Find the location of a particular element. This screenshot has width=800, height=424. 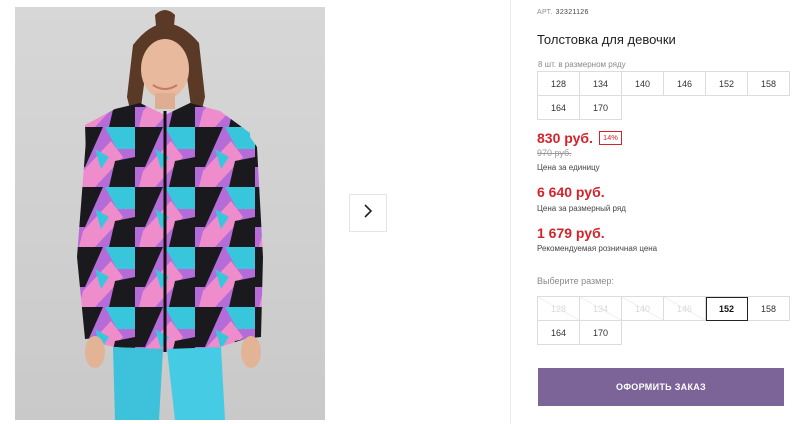

column-divider is located at coordinates (510, 212).